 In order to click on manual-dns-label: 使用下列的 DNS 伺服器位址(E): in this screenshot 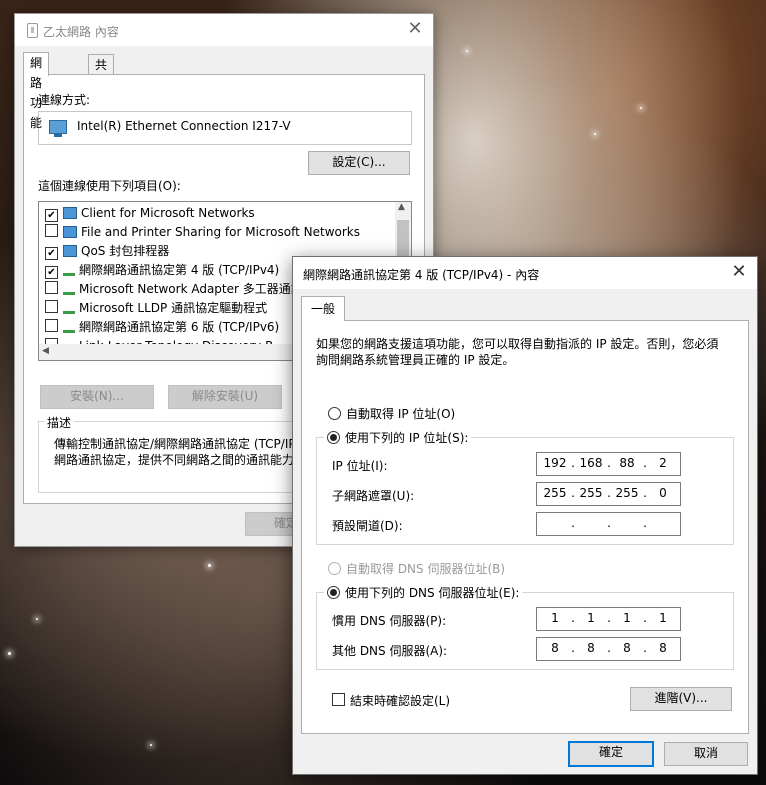, I will do `click(432, 593)`.